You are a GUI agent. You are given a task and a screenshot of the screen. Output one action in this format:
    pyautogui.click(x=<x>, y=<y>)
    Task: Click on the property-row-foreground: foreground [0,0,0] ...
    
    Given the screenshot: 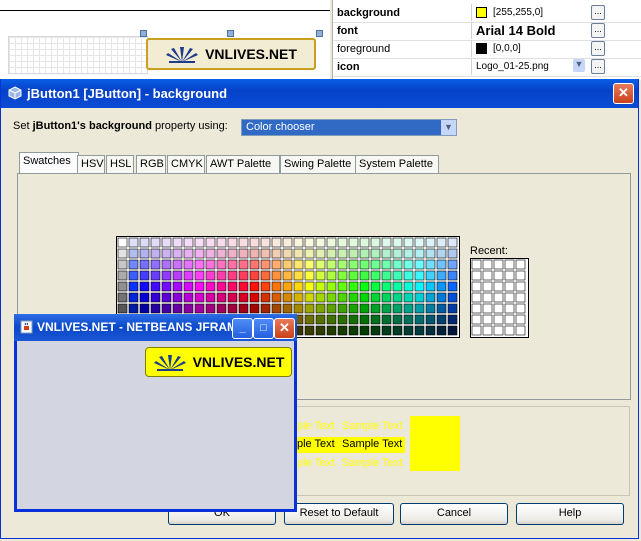 What is the action you would take?
    pyautogui.click(x=487, y=49)
    